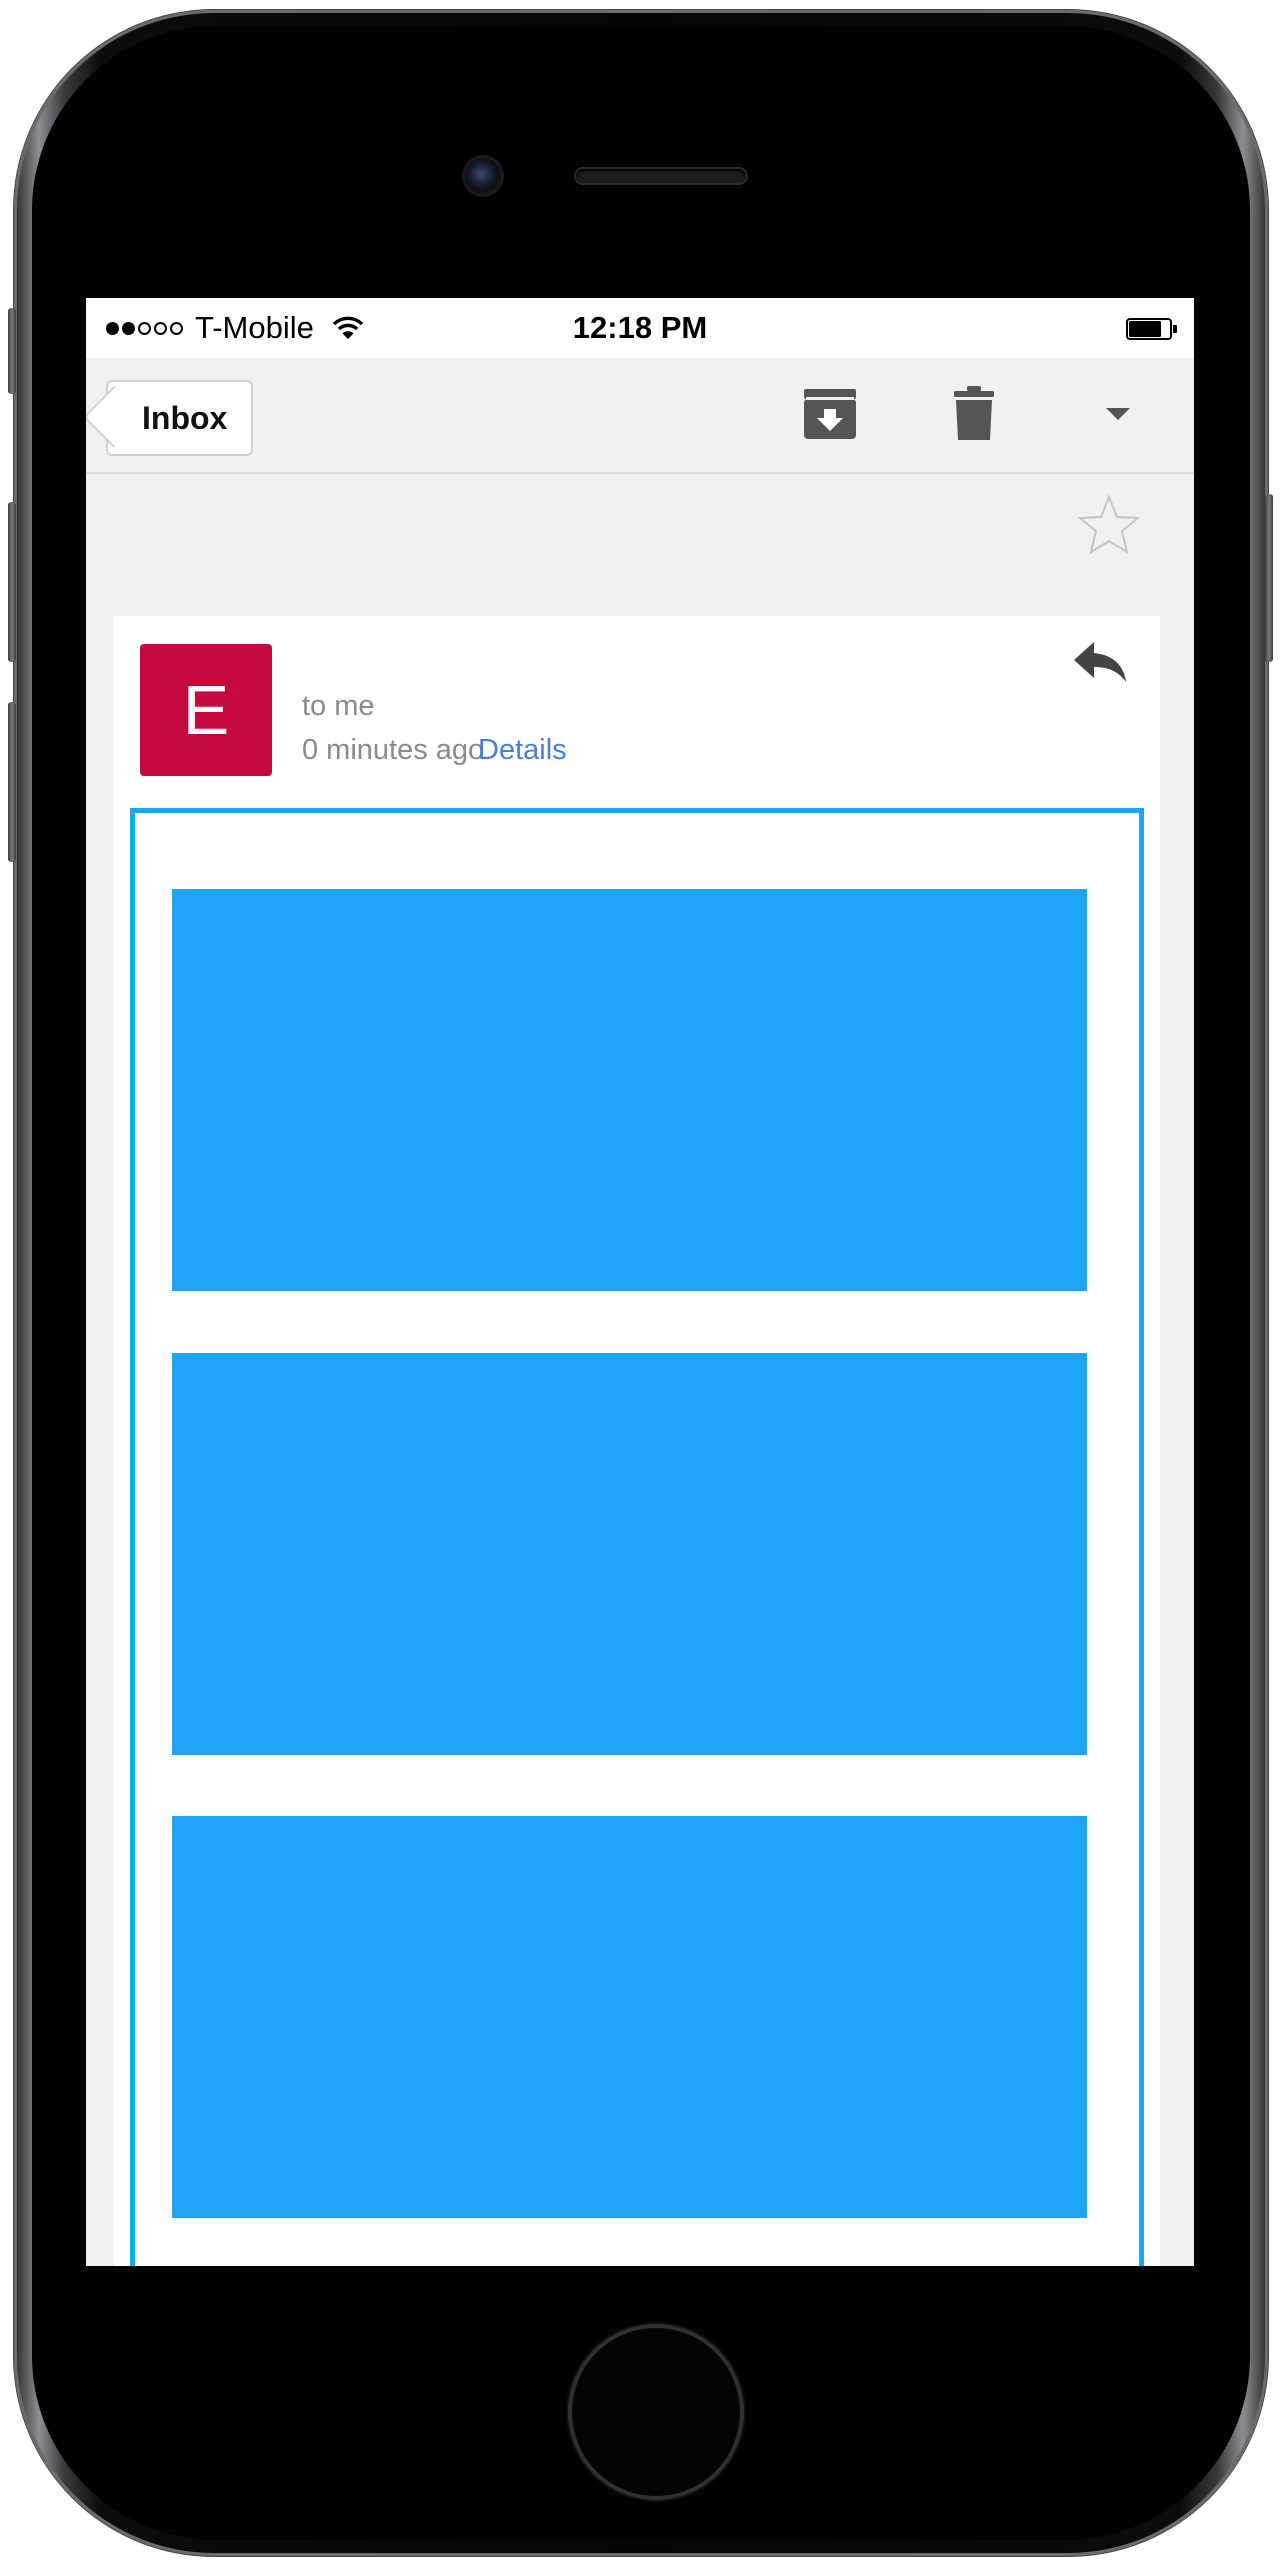  I want to click on trash-icon, so click(974, 413).